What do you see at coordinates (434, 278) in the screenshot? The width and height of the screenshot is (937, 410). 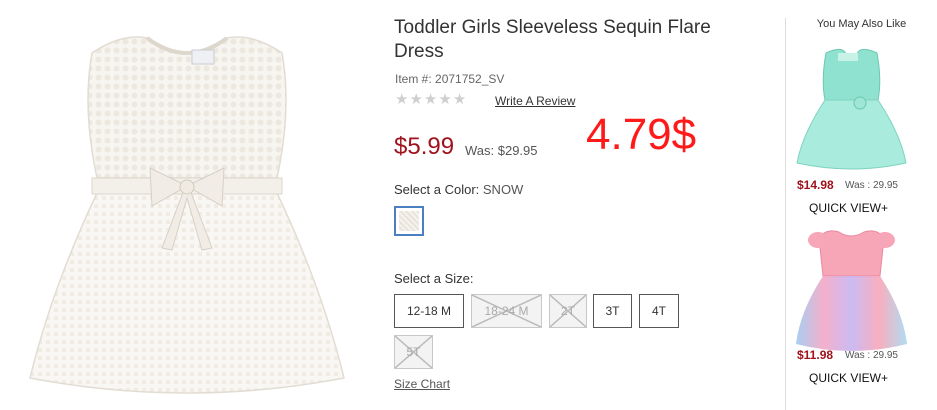 I see `size-selector-label: Select a Size:` at bounding box center [434, 278].